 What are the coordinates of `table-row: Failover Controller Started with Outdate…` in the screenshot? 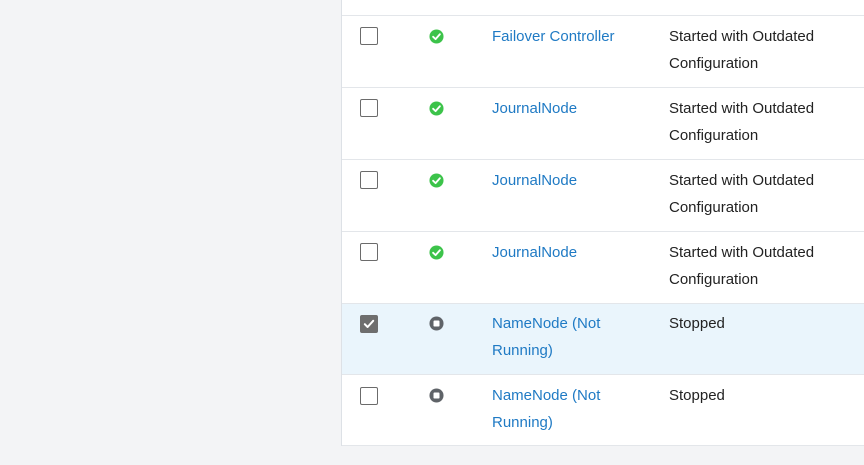 It's located at (603, 52).